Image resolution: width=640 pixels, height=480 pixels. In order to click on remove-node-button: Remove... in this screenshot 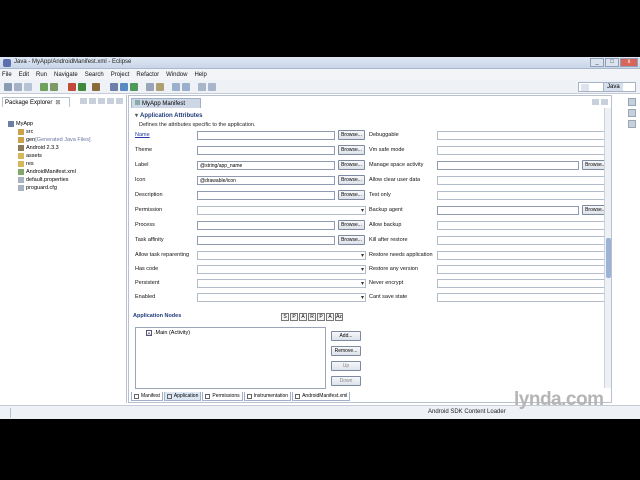, I will do `click(346, 351)`.